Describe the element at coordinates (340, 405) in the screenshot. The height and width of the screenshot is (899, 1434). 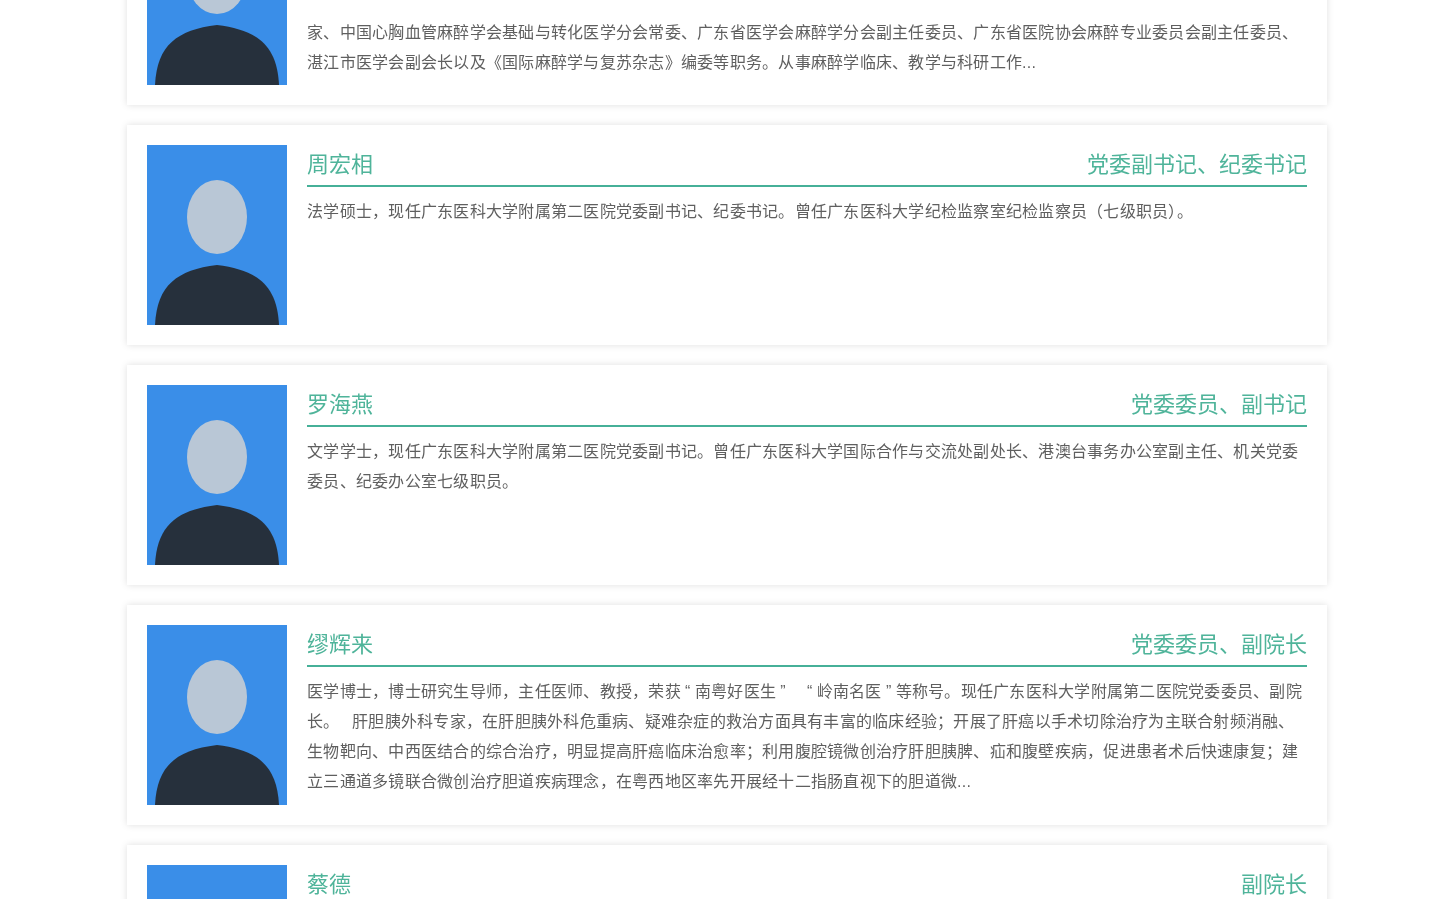
I see `person-name: 罗海燕` at that location.